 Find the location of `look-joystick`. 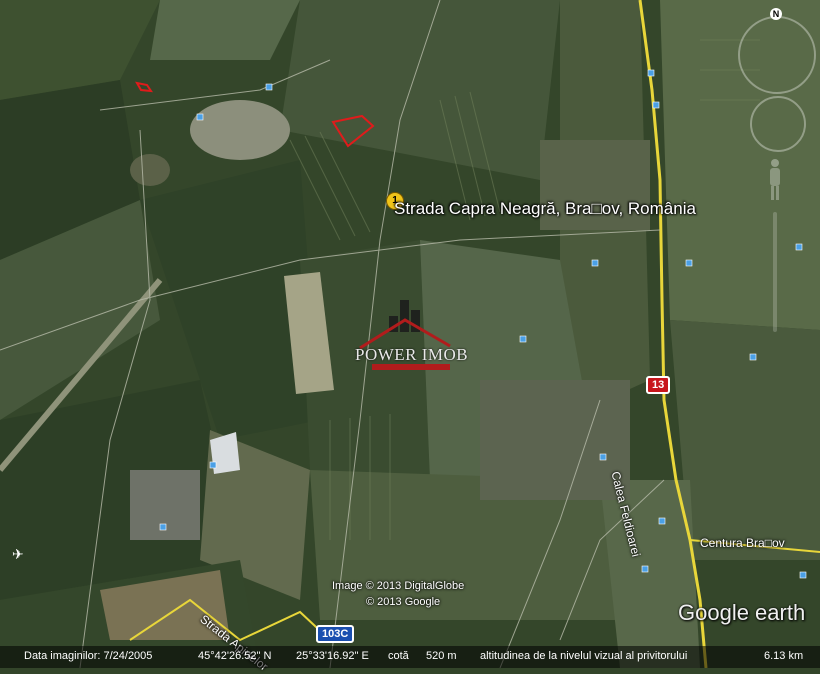

look-joystick is located at coordinates (778, 124).